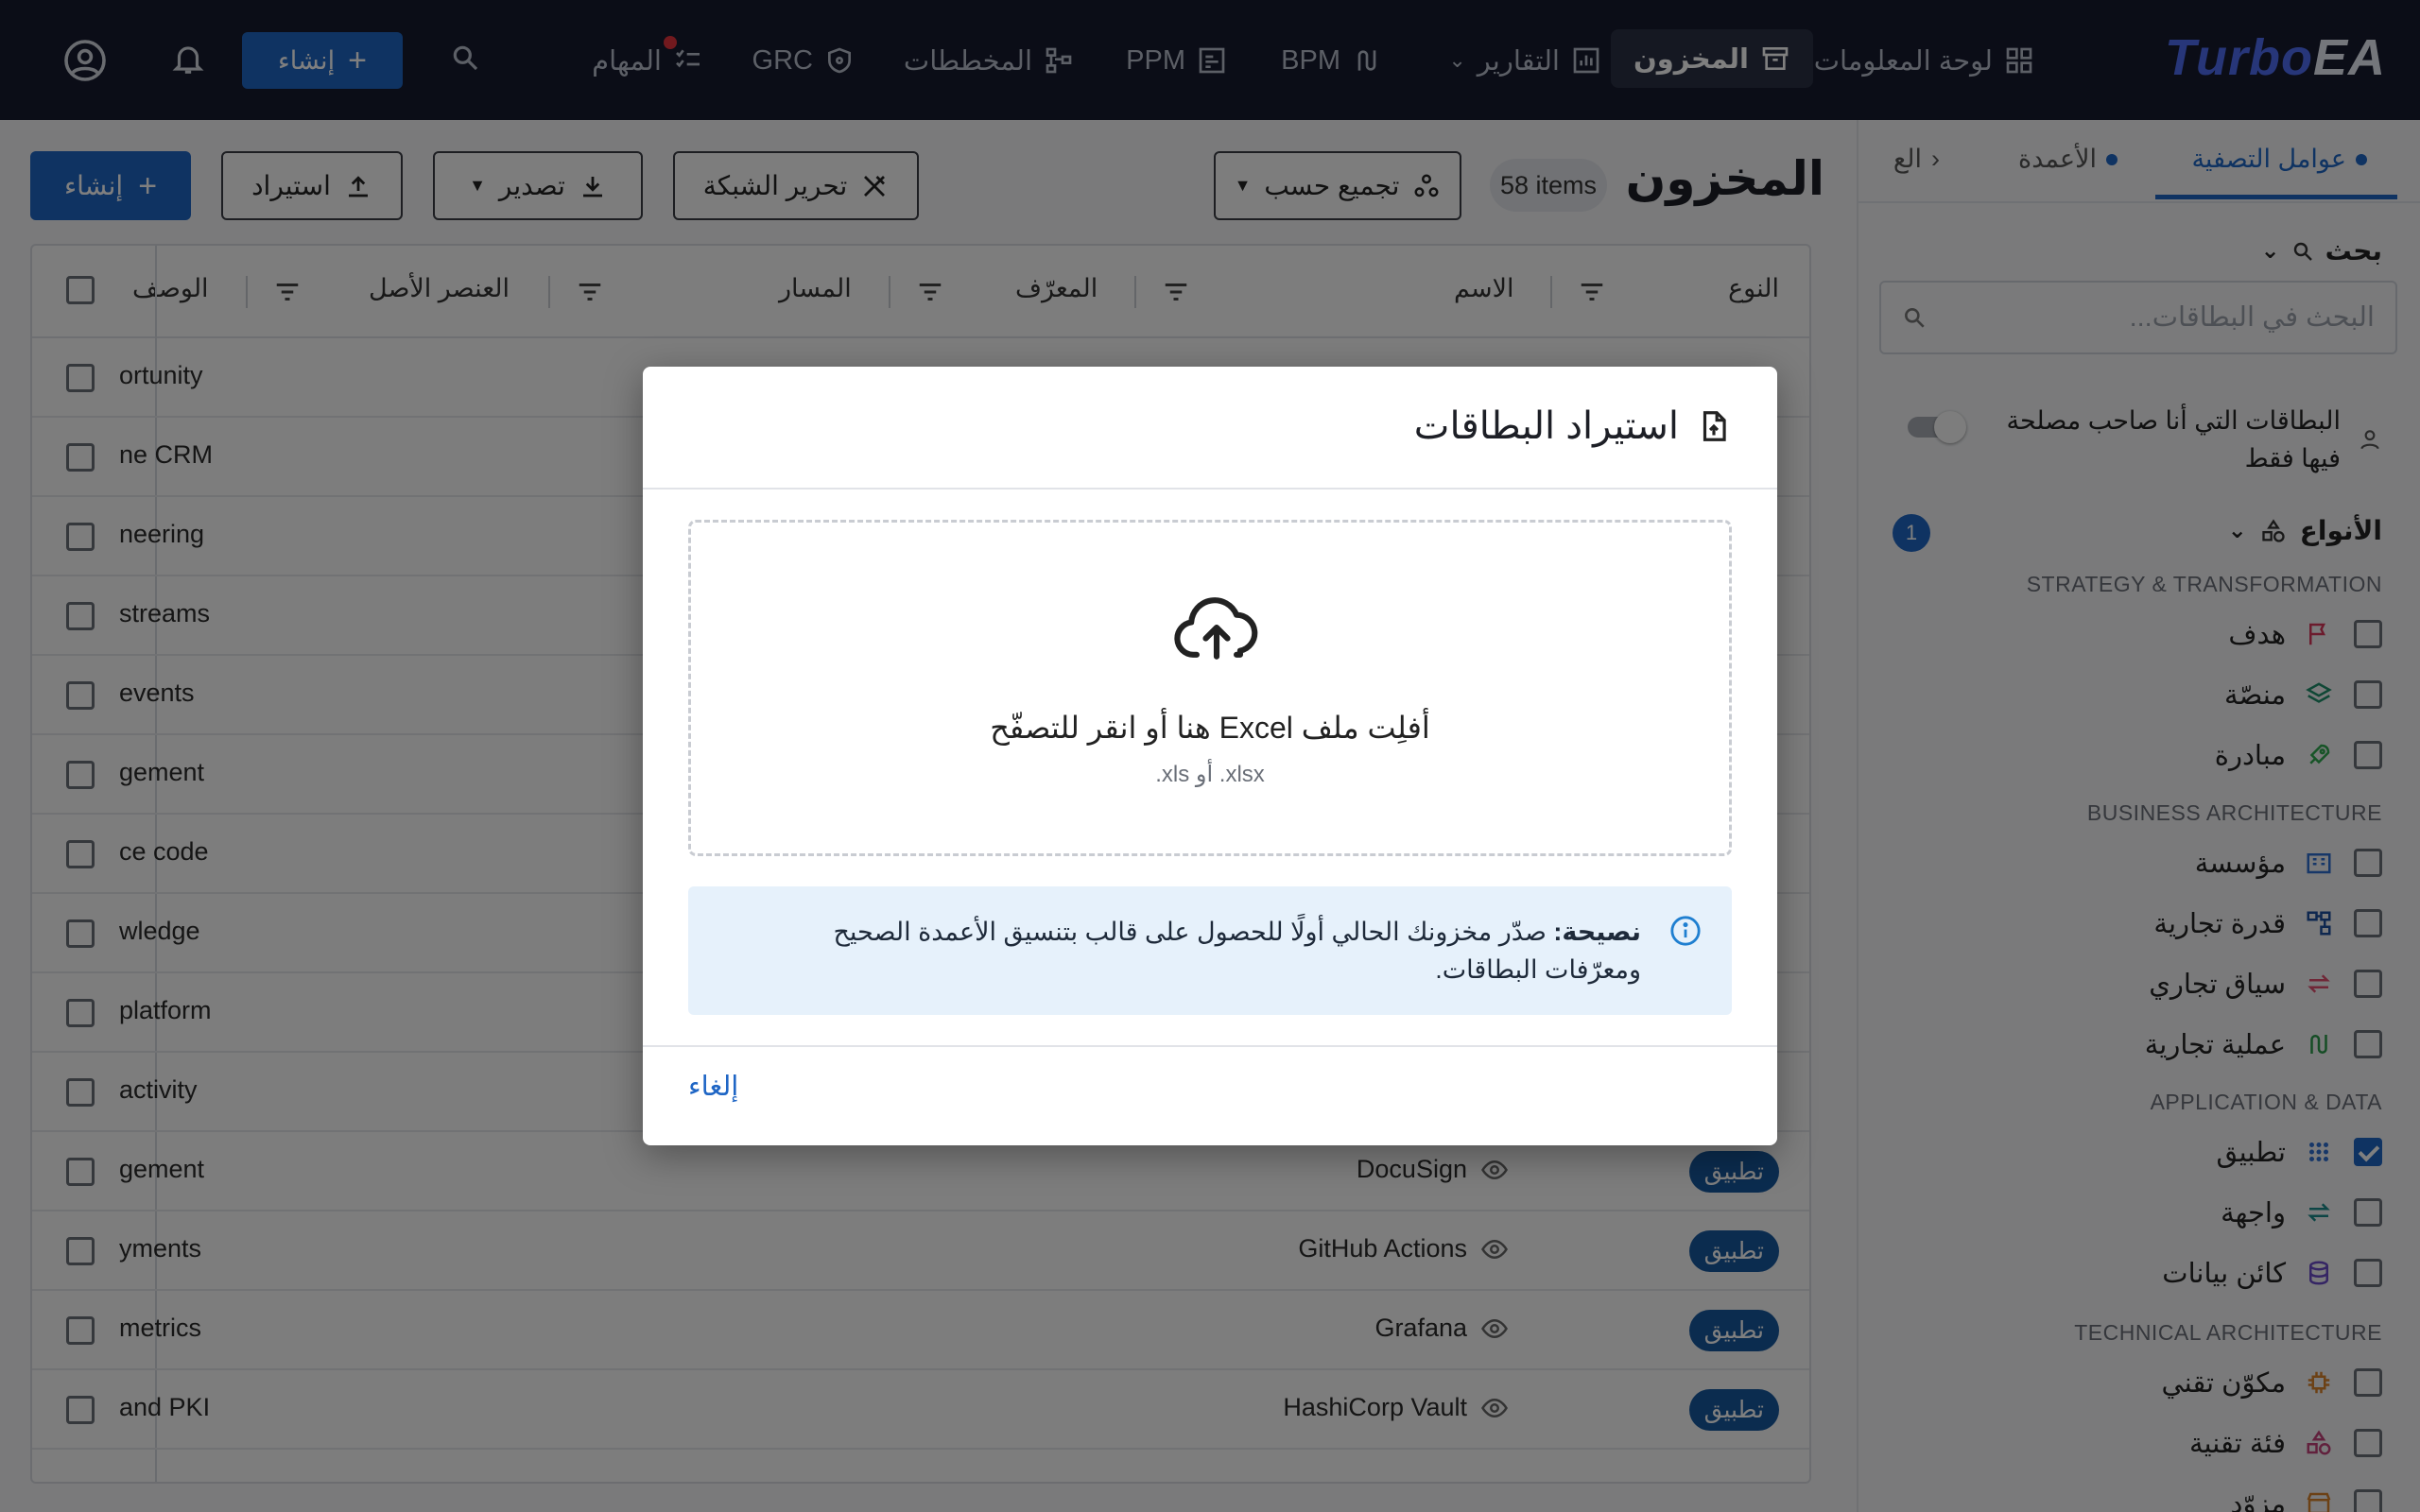  Describe the element at coordinates (1216, 628) in the screenshot. I see `cloud-upload-icon` at that location.